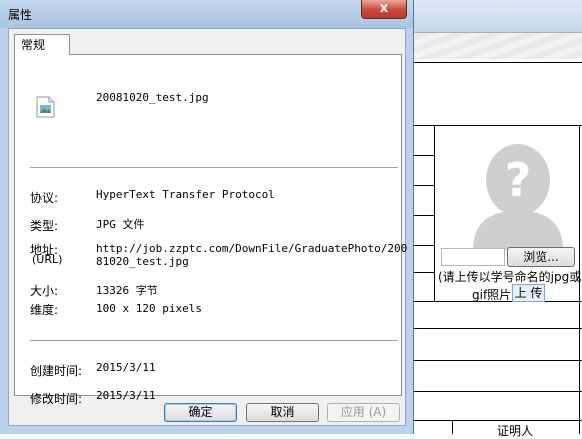 Image resolution: width=582 pixels, height=439 pixels. I want to click on form-header-band, so click(491, 46).